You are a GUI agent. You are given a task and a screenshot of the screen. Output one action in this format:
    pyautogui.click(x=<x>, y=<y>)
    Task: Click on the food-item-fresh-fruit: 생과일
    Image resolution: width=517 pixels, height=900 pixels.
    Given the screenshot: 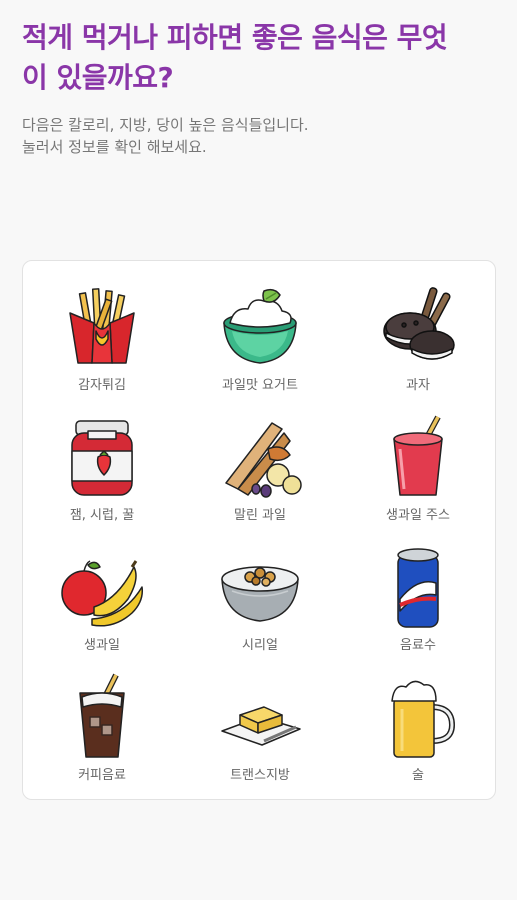 What is the action you would take?
    pyautogui.click(x=102, y=604)
    